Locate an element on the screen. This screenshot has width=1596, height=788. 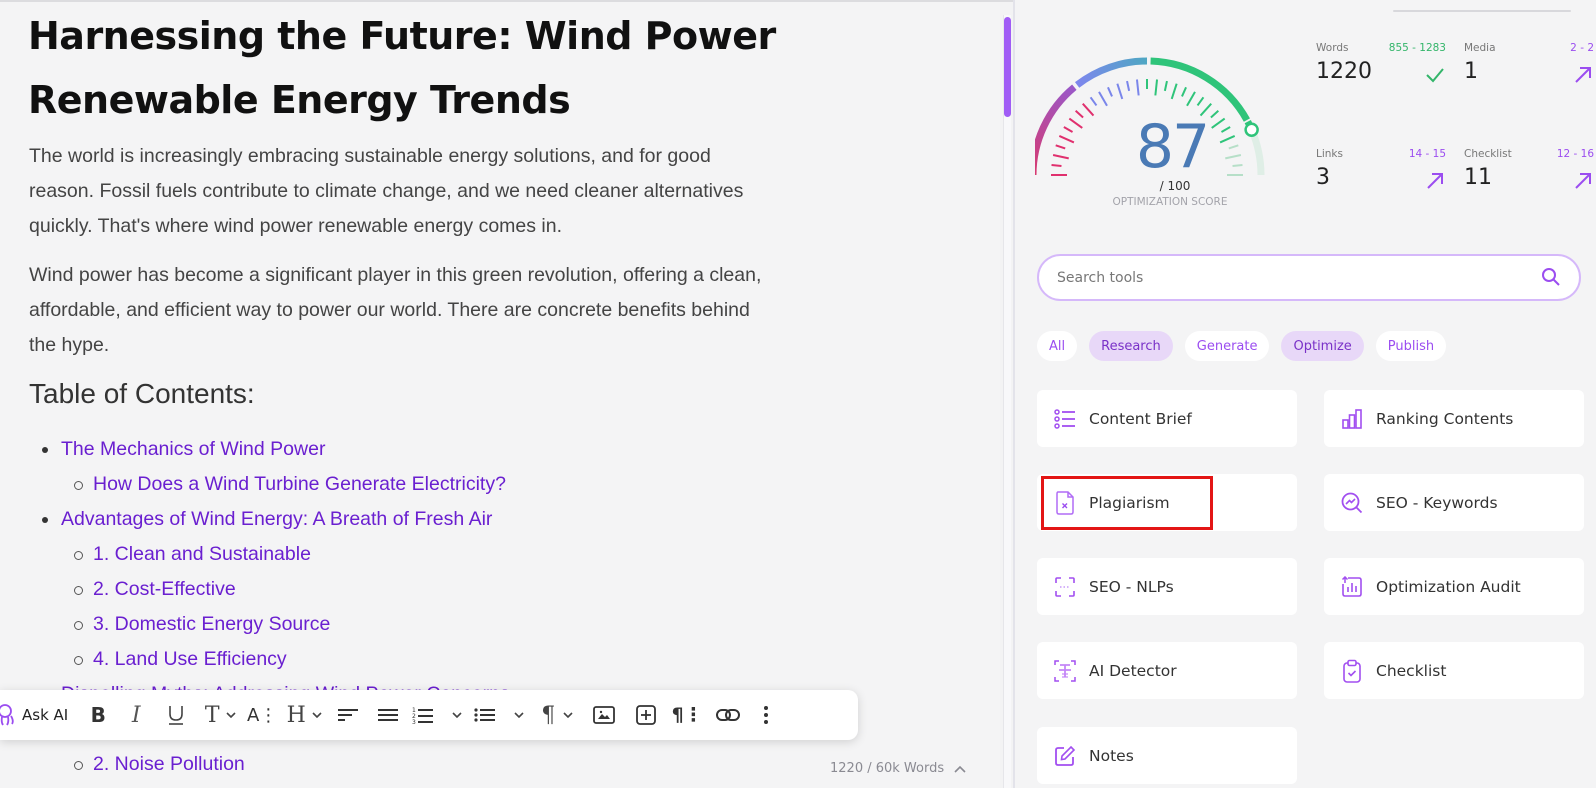
filter-all: All is located at coordinates (1057, 346).